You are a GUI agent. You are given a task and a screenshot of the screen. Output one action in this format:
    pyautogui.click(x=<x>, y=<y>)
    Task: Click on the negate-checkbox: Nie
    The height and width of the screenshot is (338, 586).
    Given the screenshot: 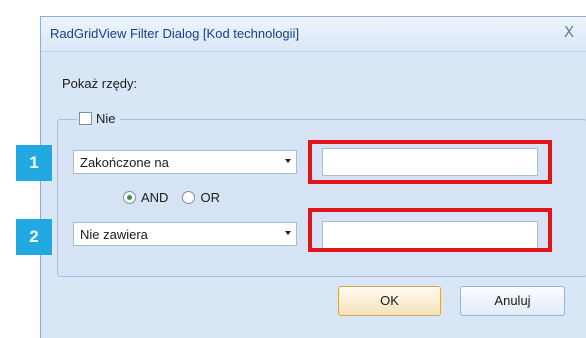 What is the action you would take?
    pyautogui.click(x=98, y=118)
    